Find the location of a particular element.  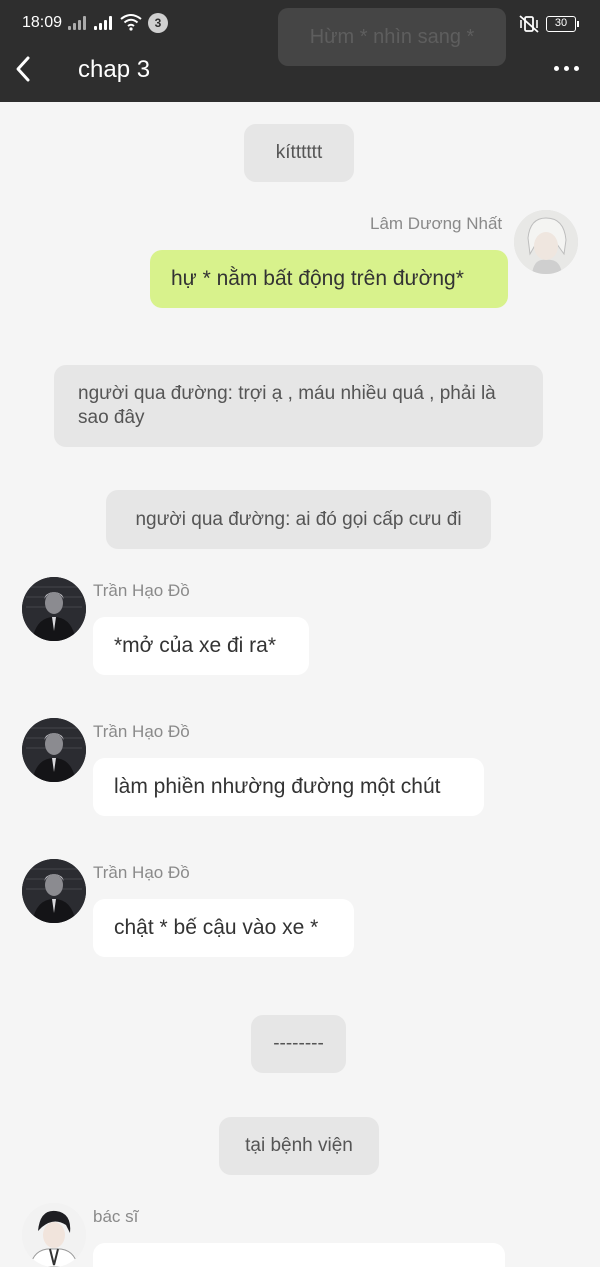

notification-badge: 3 is located at coordinates (158, 23).